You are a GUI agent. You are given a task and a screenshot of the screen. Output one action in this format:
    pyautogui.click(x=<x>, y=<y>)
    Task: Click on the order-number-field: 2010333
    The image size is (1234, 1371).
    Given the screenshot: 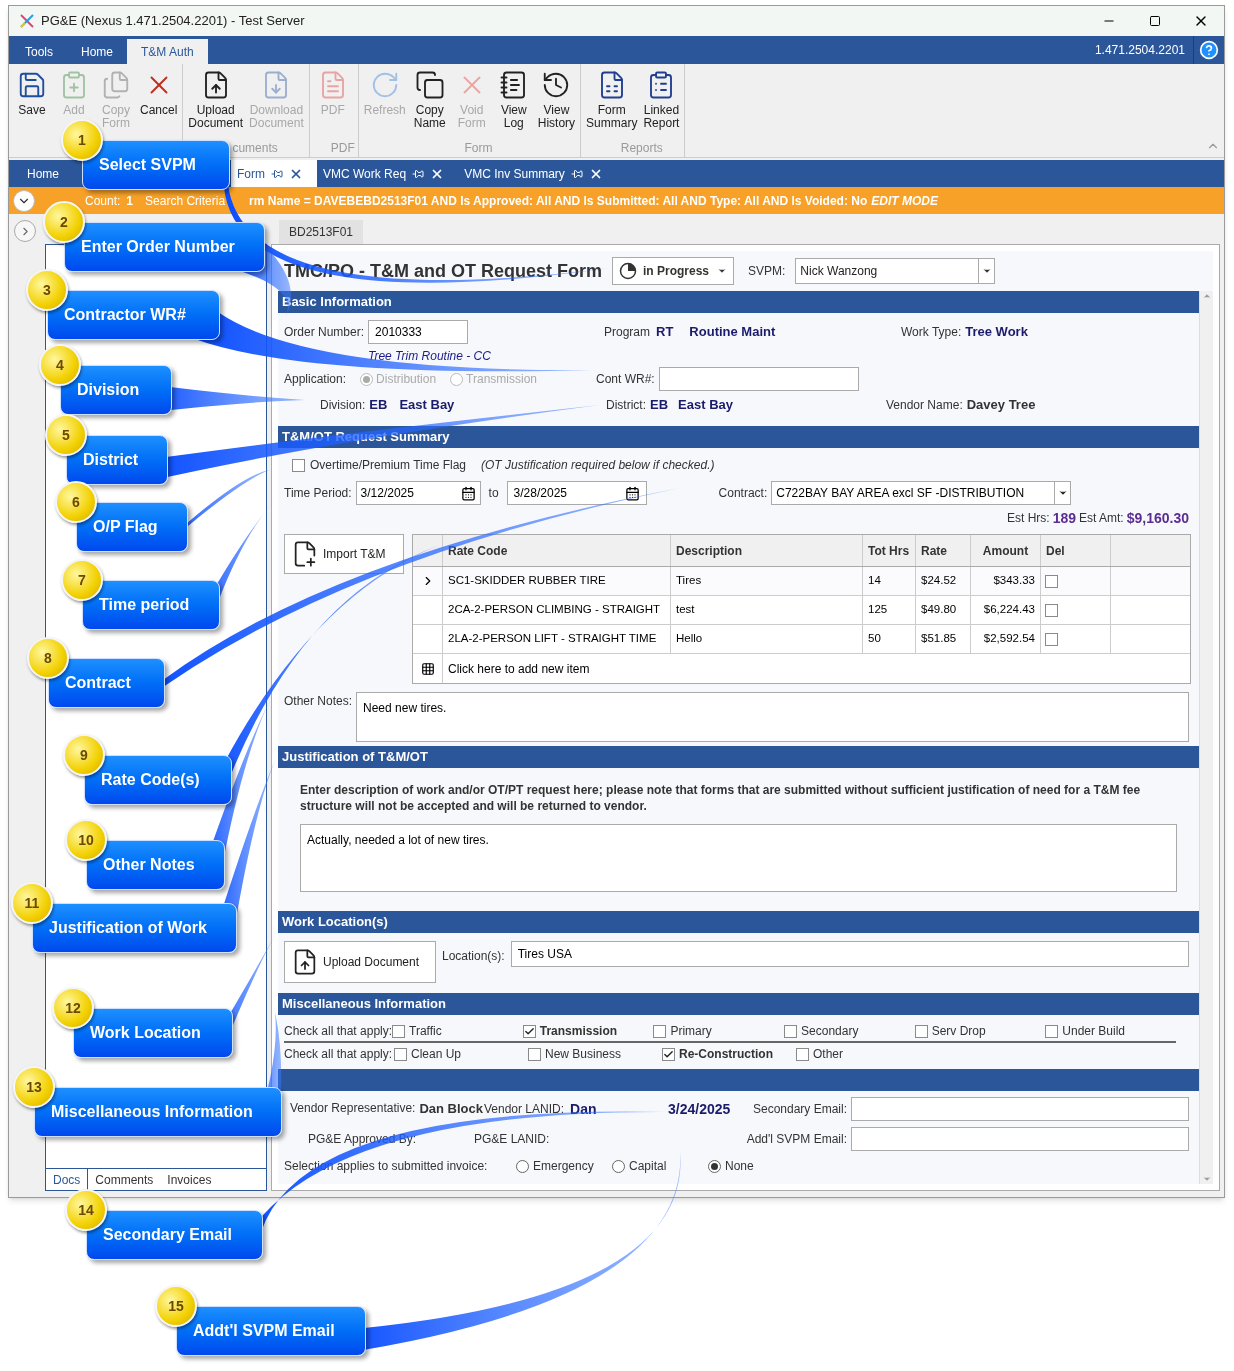 What is the action you would take?
    pyautogui.click(x=418, y=332)
    